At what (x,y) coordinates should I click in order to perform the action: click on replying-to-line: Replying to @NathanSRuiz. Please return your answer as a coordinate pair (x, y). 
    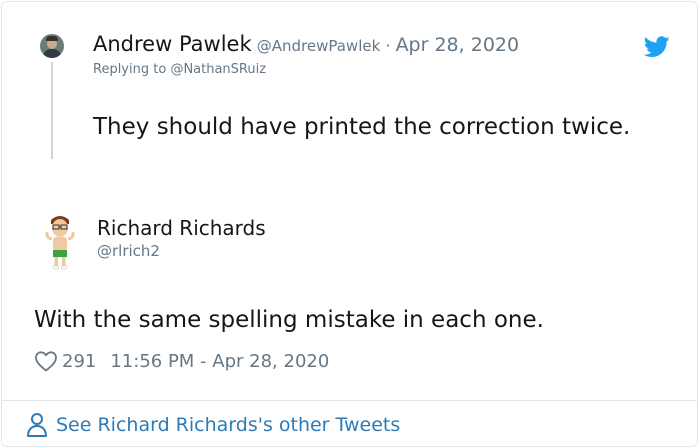
    Looking at the image, I should click on (179, 69).